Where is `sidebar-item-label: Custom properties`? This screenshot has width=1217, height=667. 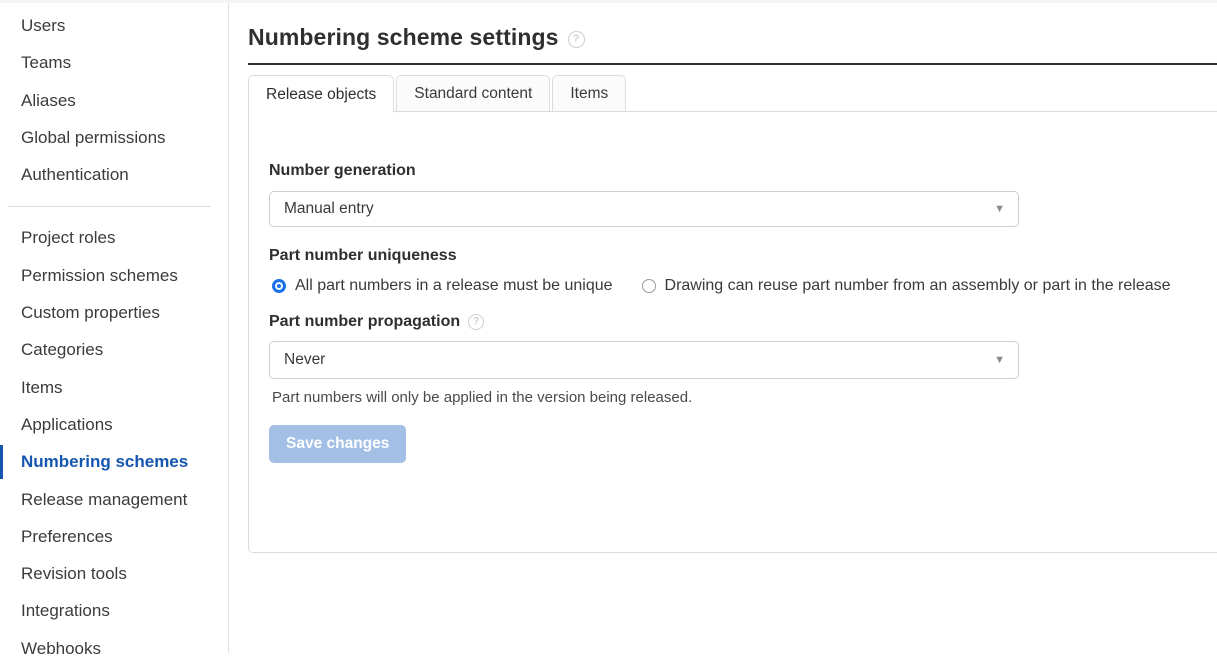
sidebar-item-label: Custom properties is located at coordinates (90, 313).